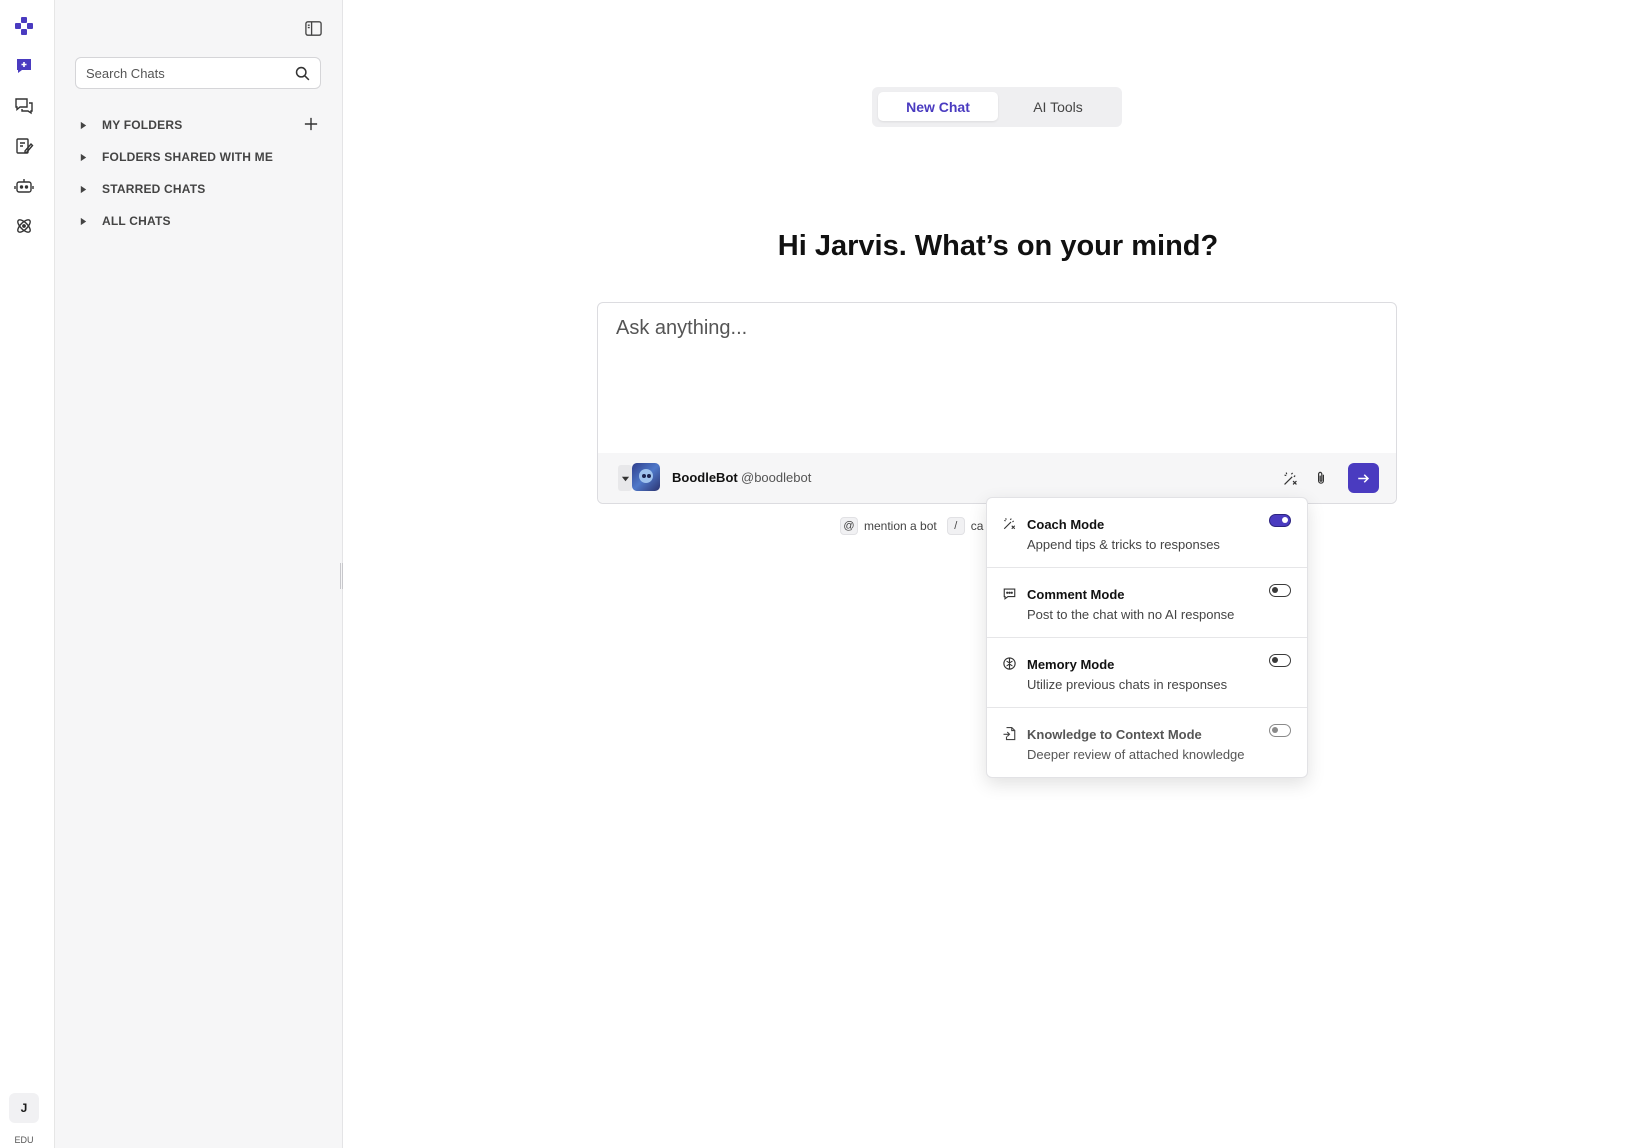 The height and width of the screenshot is (1148, 1643). What do you see at coordinates (313, 28) in the screenshot?
I see `collapse-sidebar-icon` at bounding box center [313, 28].